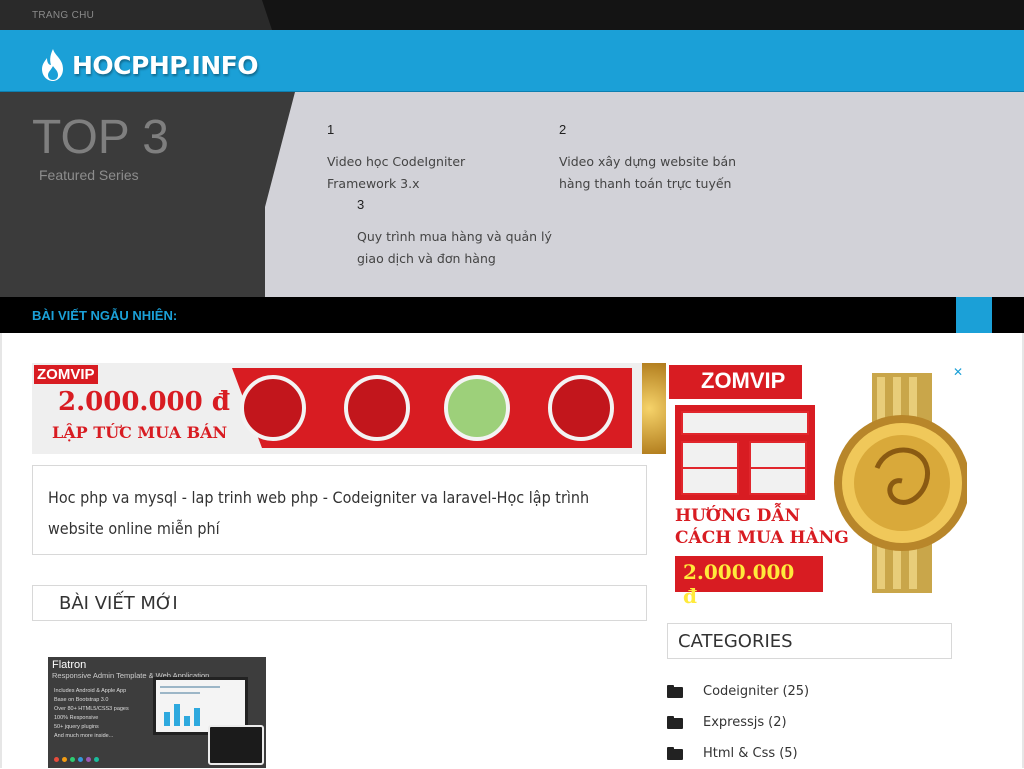 The image size is (1024, 769). What do you see at coordinates (63, 15) in the screenshot?
I see `nav-home-label: TRANG CHU` at bounding box center [63, 15].